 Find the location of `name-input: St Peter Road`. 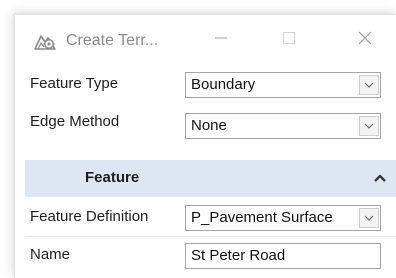

name-input: St Peter Road is located at coordinates (283, 256).